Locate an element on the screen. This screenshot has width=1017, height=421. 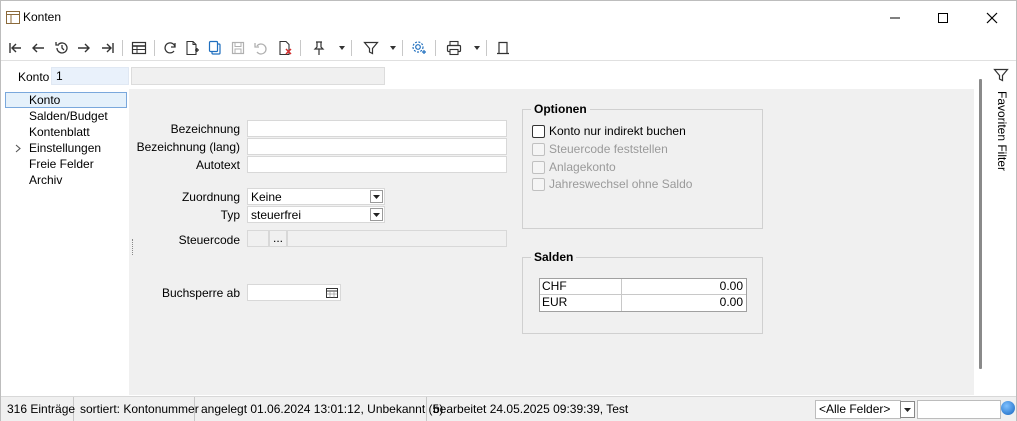
status-search-input is located at coordinates (959, 409).